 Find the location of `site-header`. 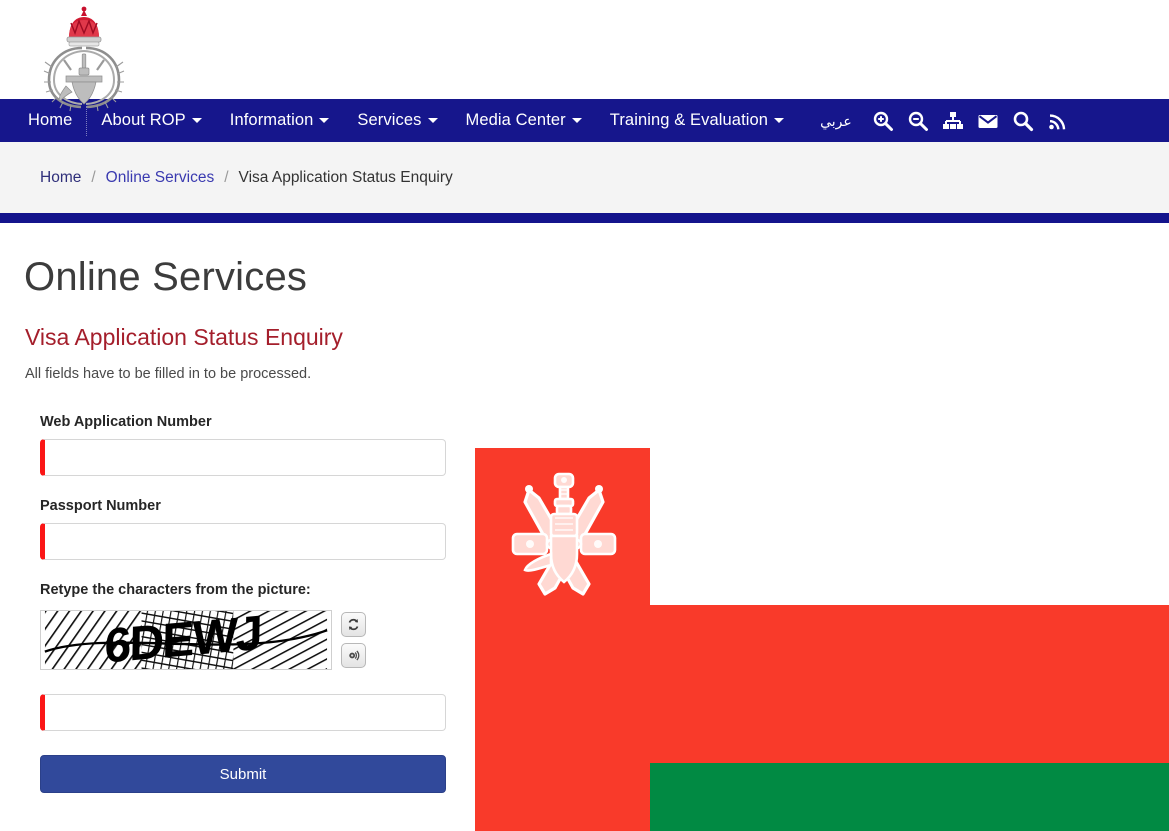

site-header is located at coordinates (584, 56).